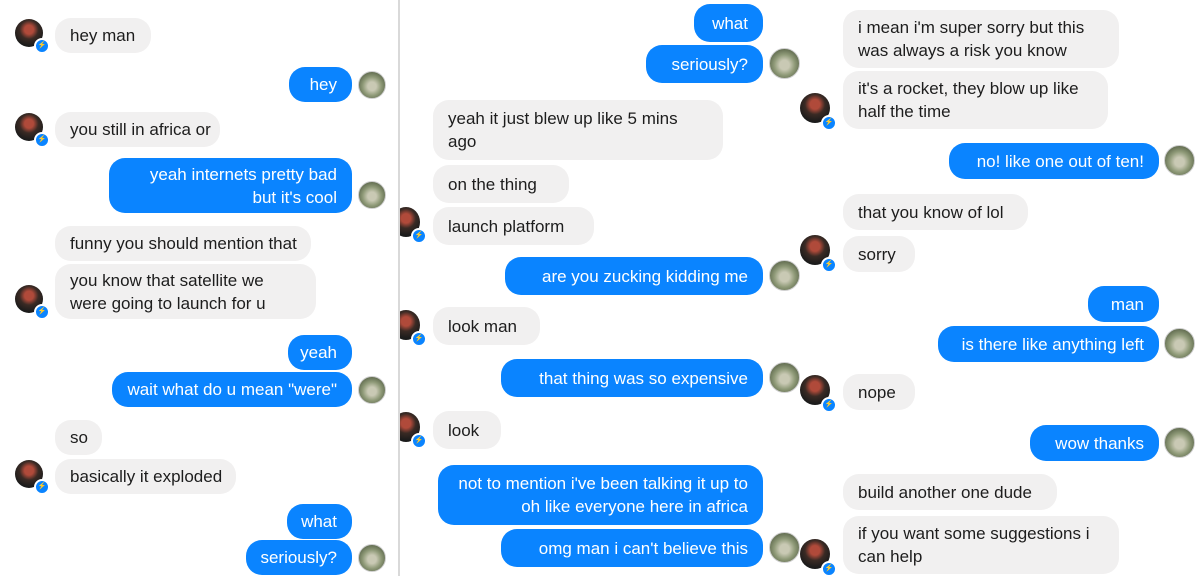  What do you see at coordinates (320, 352) in the screenshot?
I see `message-bubble-outgoing: yeah` at bounding box center [320, 352].